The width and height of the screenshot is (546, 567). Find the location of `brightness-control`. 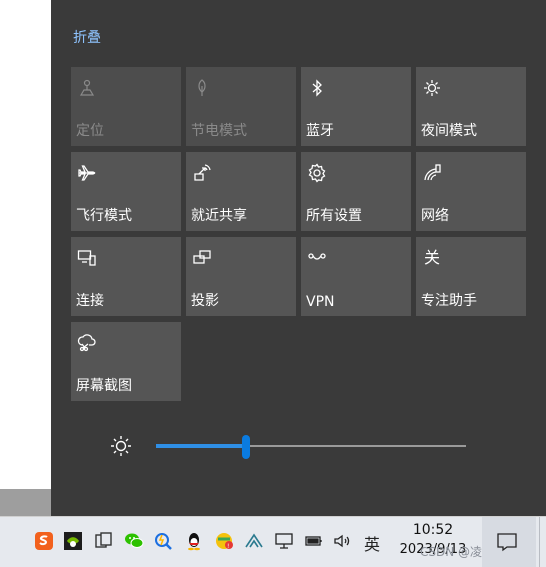

brightness-control is located at coordinates (289, 445).